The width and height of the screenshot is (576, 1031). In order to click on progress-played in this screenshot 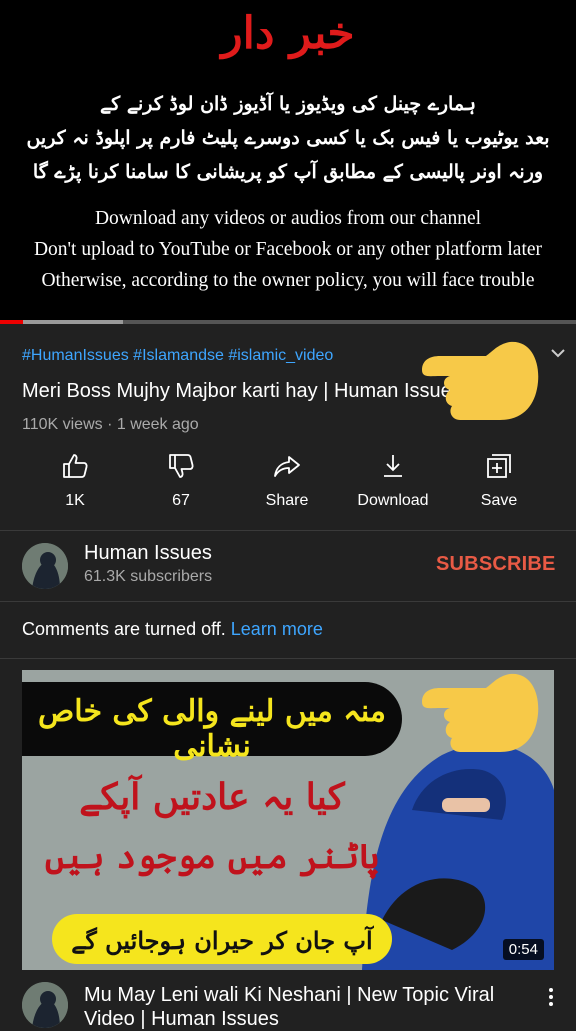, I will do `click(11, 322)`.